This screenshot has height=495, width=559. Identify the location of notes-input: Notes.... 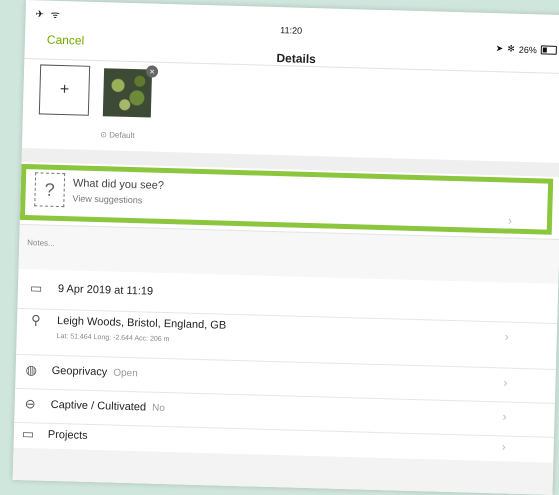
(41, 243).